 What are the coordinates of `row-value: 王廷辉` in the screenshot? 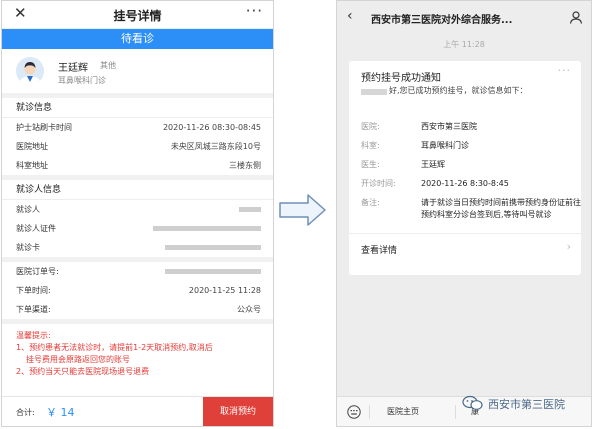 It's located at (433, 164).